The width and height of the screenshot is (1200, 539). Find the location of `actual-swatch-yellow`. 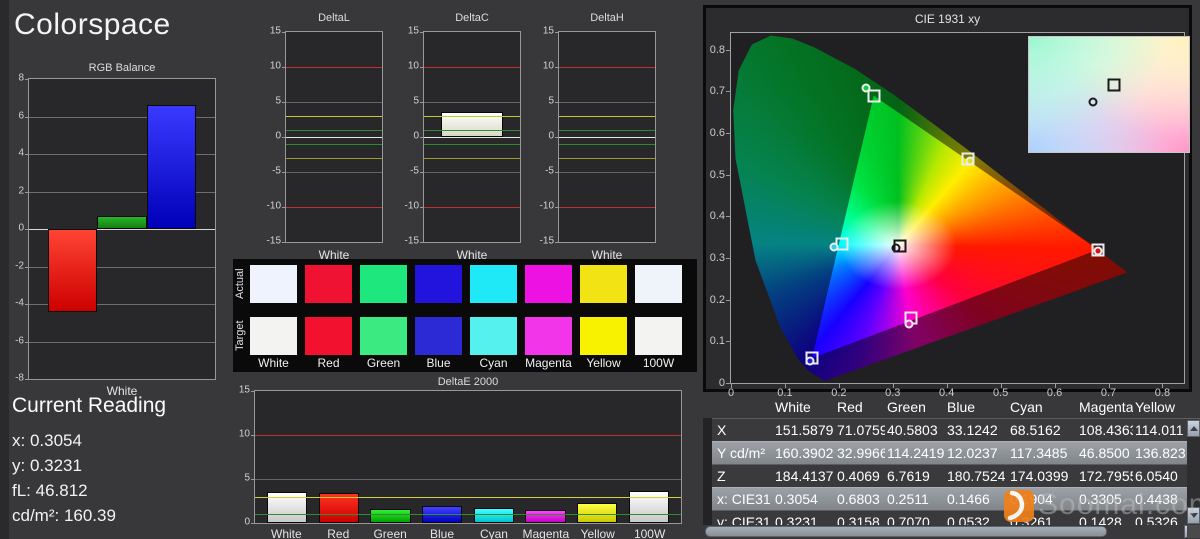

actual-swatch-yellow is located at coordinates (603, 284).